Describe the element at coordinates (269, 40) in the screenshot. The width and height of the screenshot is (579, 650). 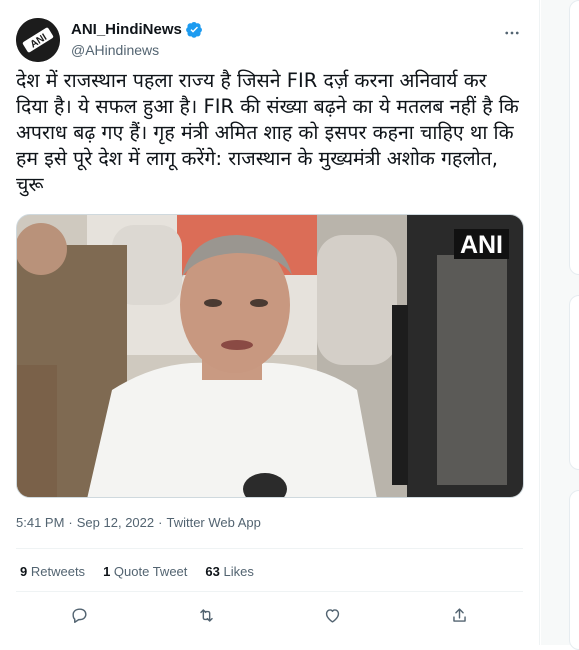
I see `tweet-header: ANI ANI_HindiNews @AHindinews` at that location.